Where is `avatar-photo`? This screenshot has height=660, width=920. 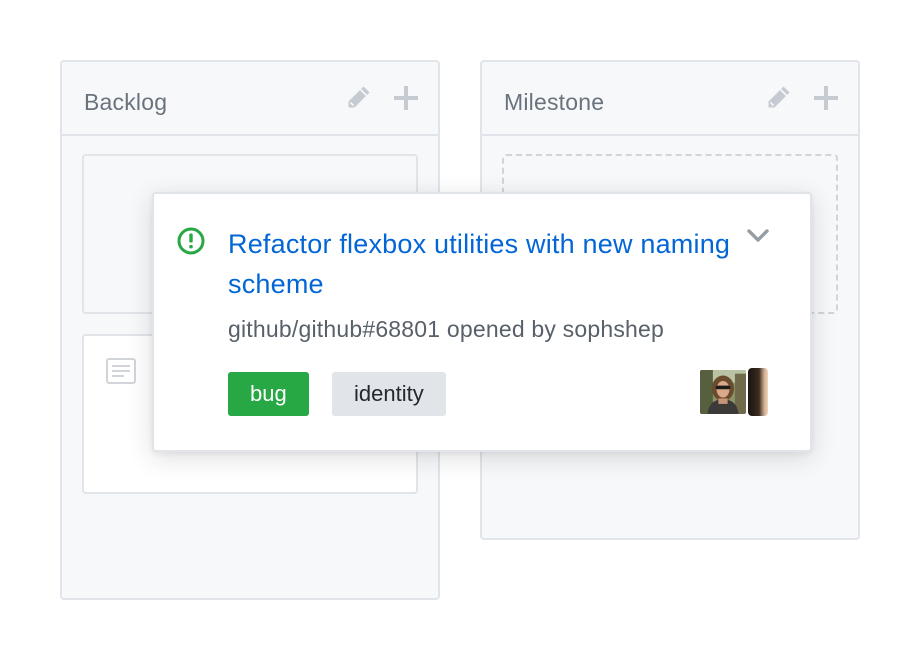
avatar-photo is located at coordinates (723, 392).